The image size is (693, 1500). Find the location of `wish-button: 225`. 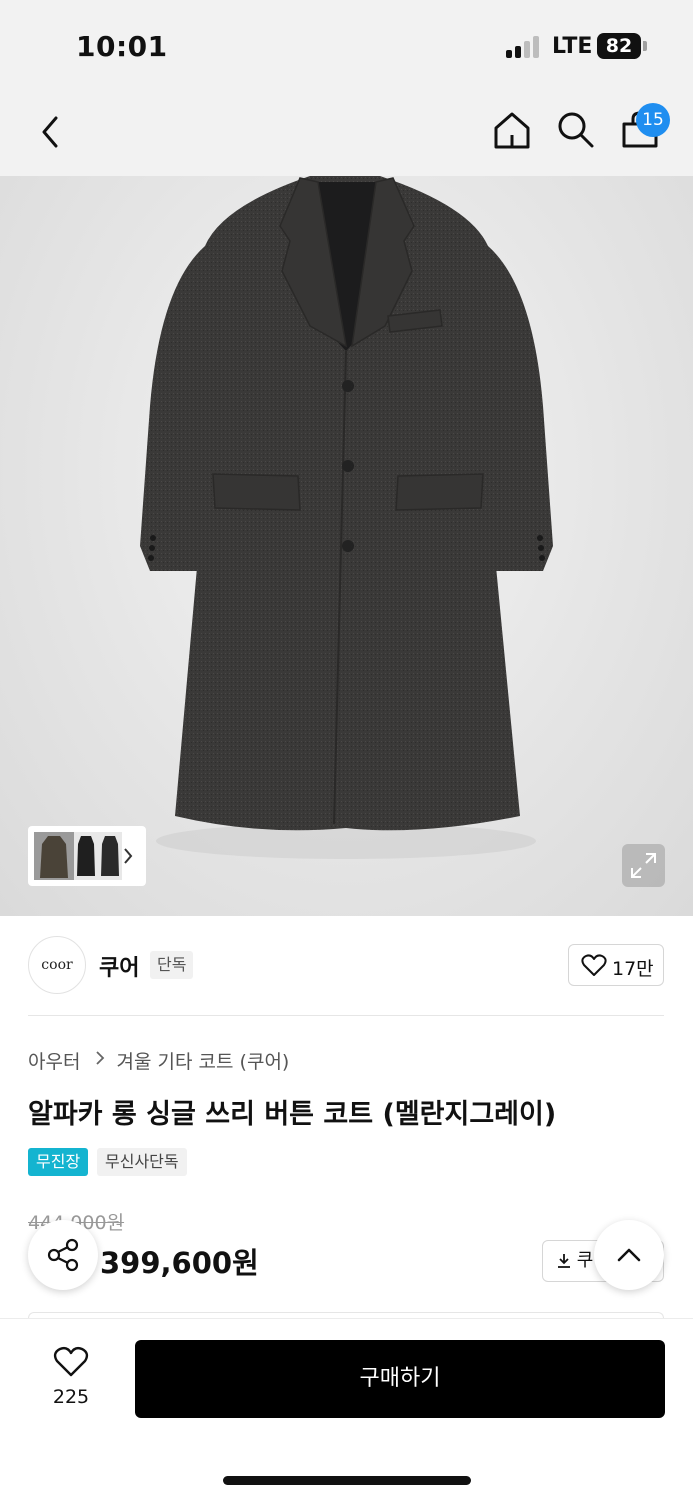

wish-button: 225 is located at coordinates (71, 1378).